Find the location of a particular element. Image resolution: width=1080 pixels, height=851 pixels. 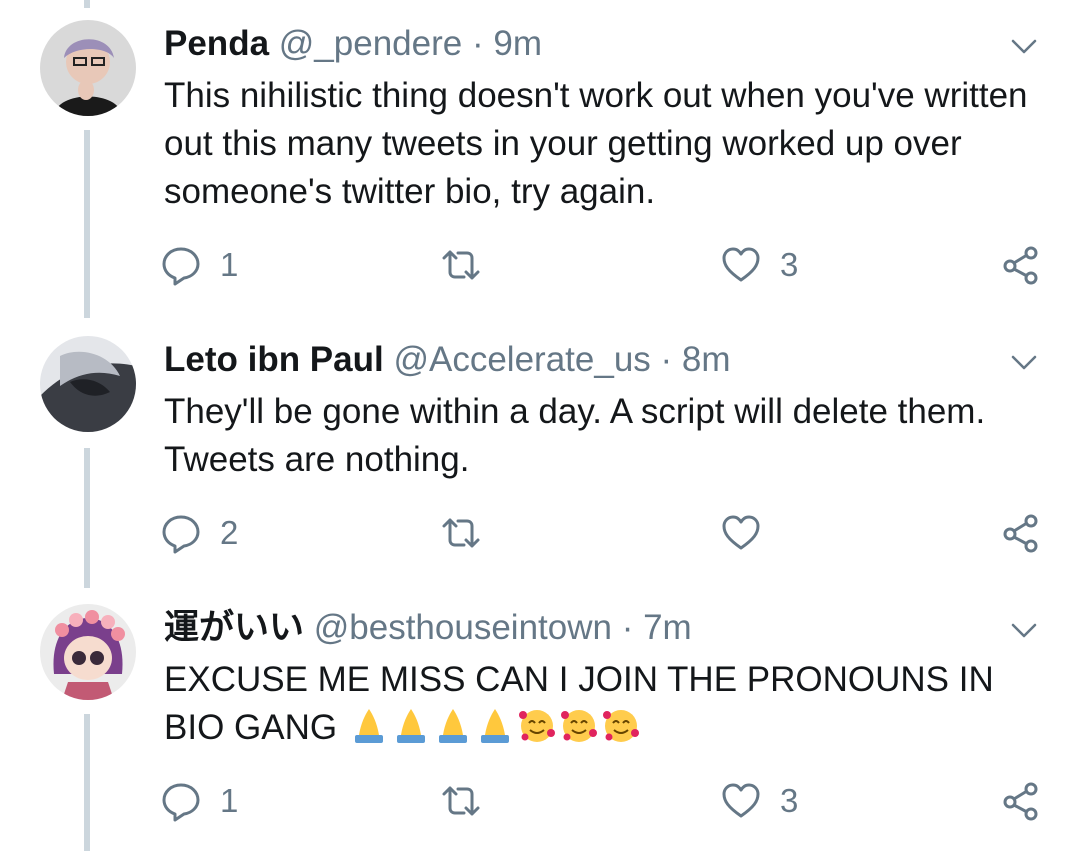

timestamp: 7m is located at coordinates (667, 627).